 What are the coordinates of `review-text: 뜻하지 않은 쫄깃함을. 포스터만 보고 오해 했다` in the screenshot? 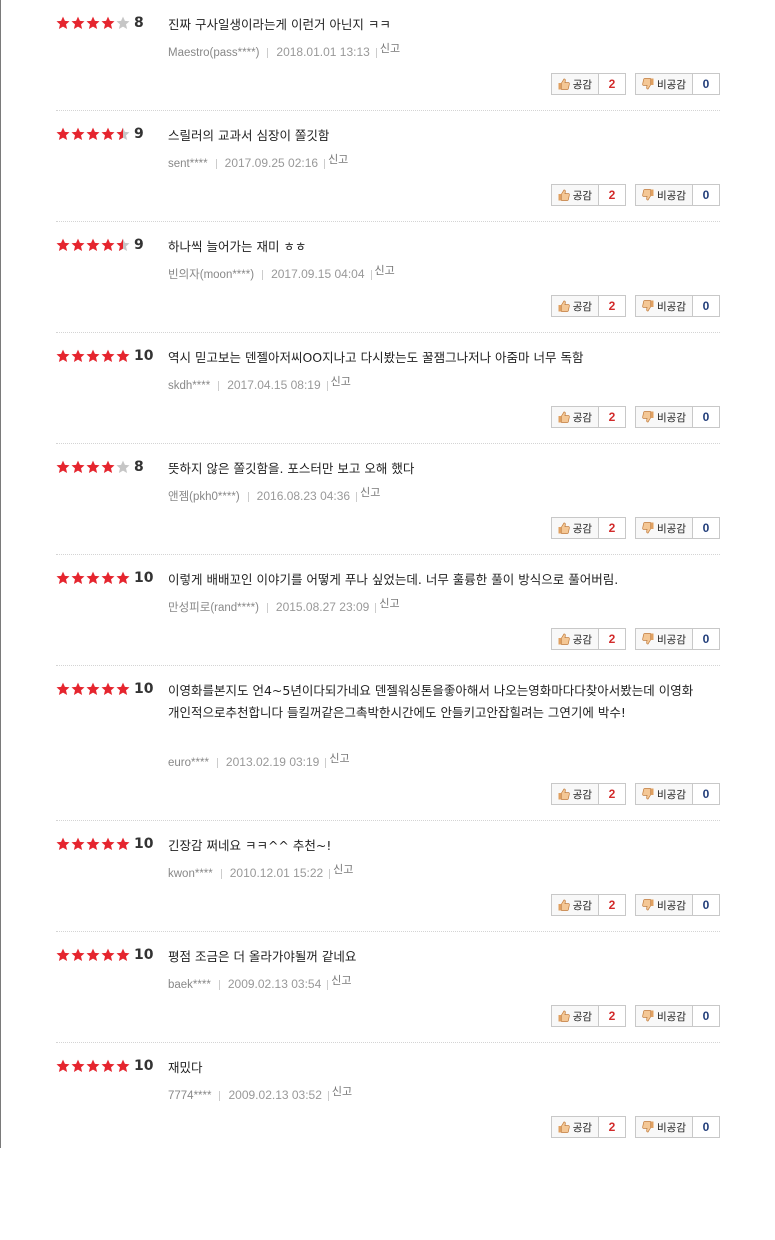 It's located at (291, 468).